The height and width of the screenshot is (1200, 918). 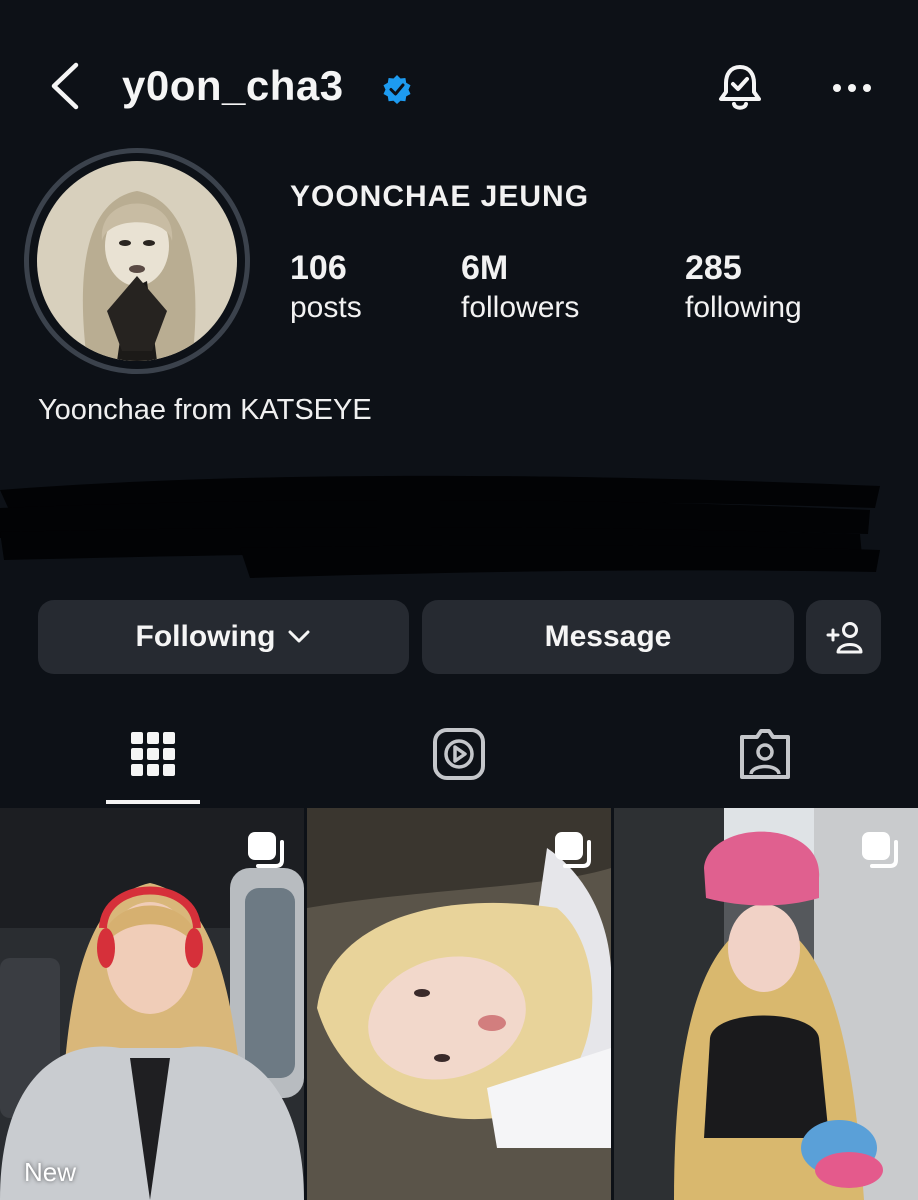 I want to click on suggest-people-button, so click(x=843, y=637).